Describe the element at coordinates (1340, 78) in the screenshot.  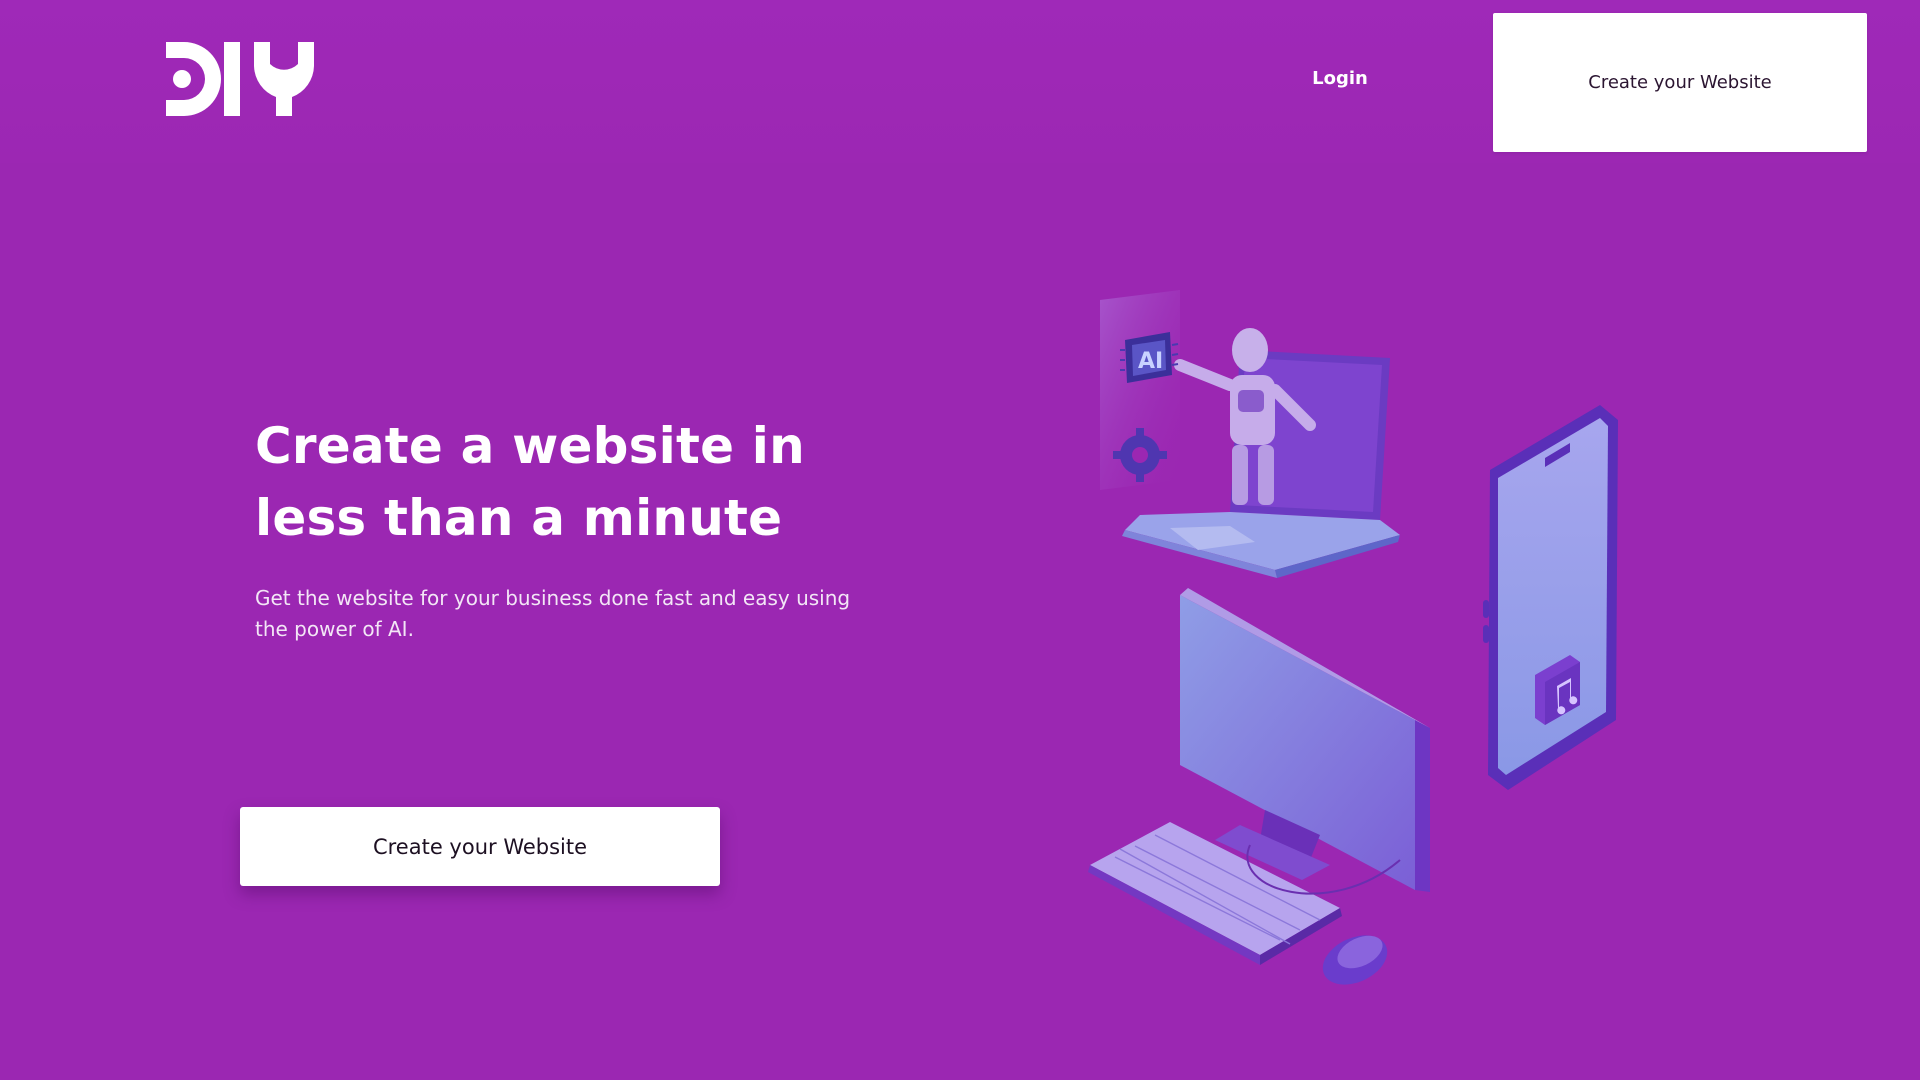
I see `login-link: Login` at that location.